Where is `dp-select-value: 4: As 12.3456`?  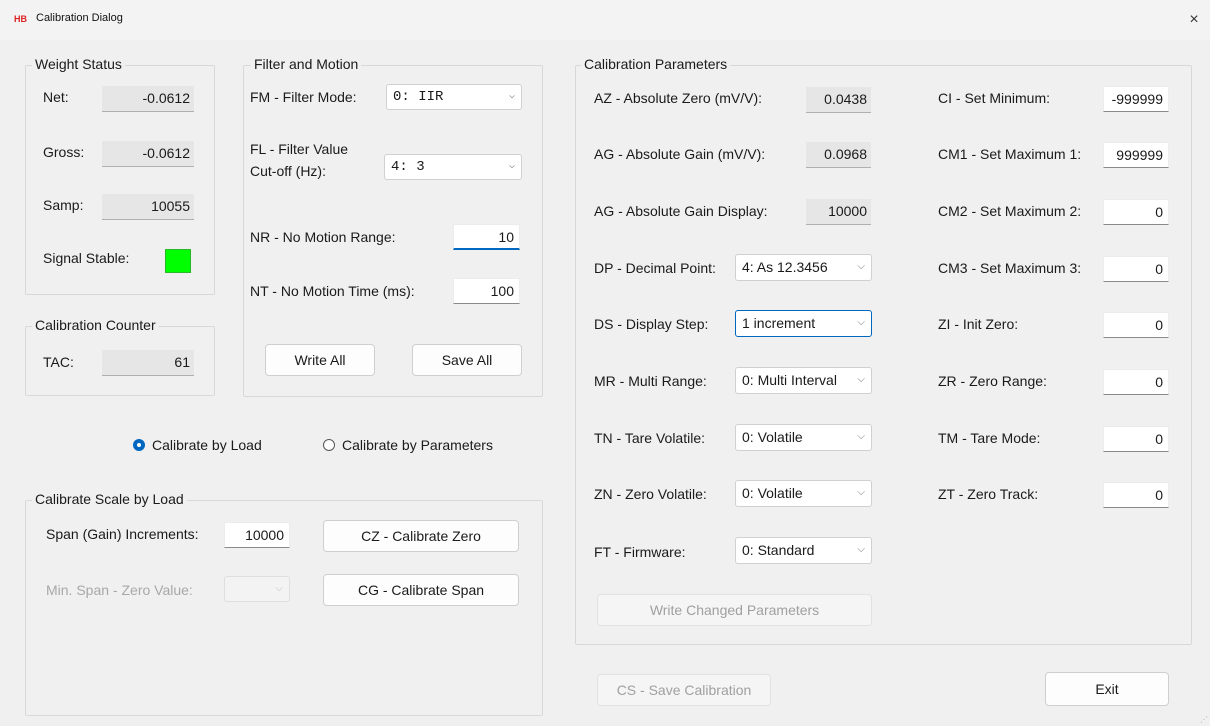
dp-select-value: 4: As 12.3456 is located at coordinates (785, 267).